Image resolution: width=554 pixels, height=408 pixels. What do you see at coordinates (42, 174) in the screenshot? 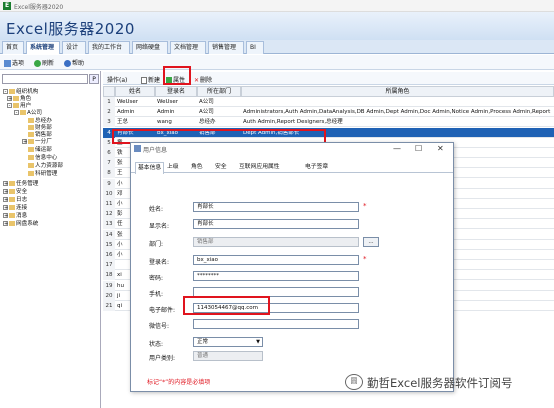
I see `tree-node-dept: 科研管理` at bounding box center [42, 174].